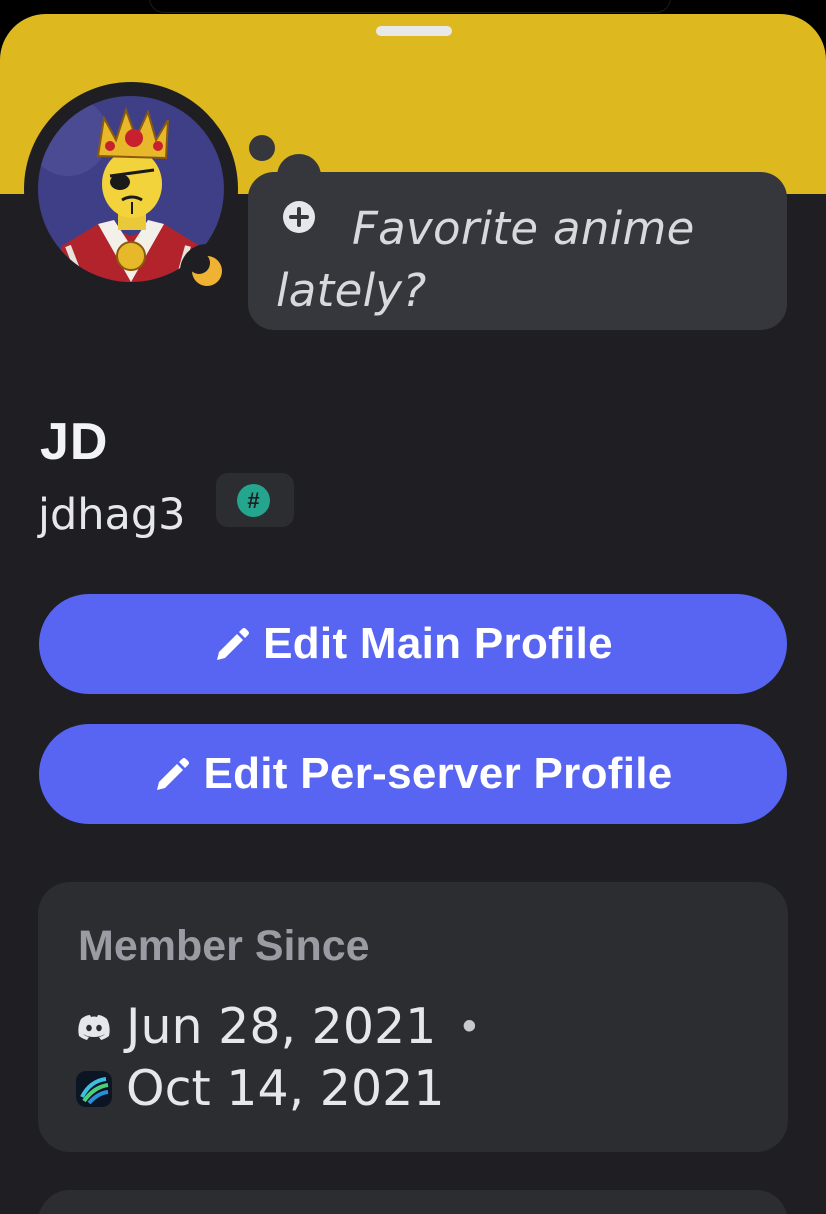 The image size is (826, 1214). What do you see at coordinates (224, 946) in the screenshot?
I see `member-since-title: Member Since` at bounding box center [224, 946].